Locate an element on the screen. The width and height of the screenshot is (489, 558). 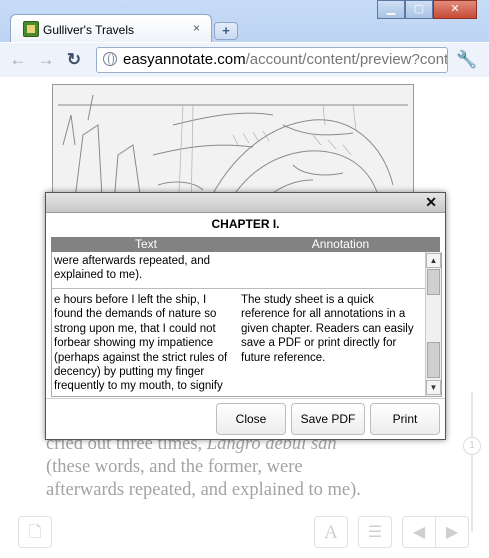
new-tab-button: + is located at coordinates (226, 31).